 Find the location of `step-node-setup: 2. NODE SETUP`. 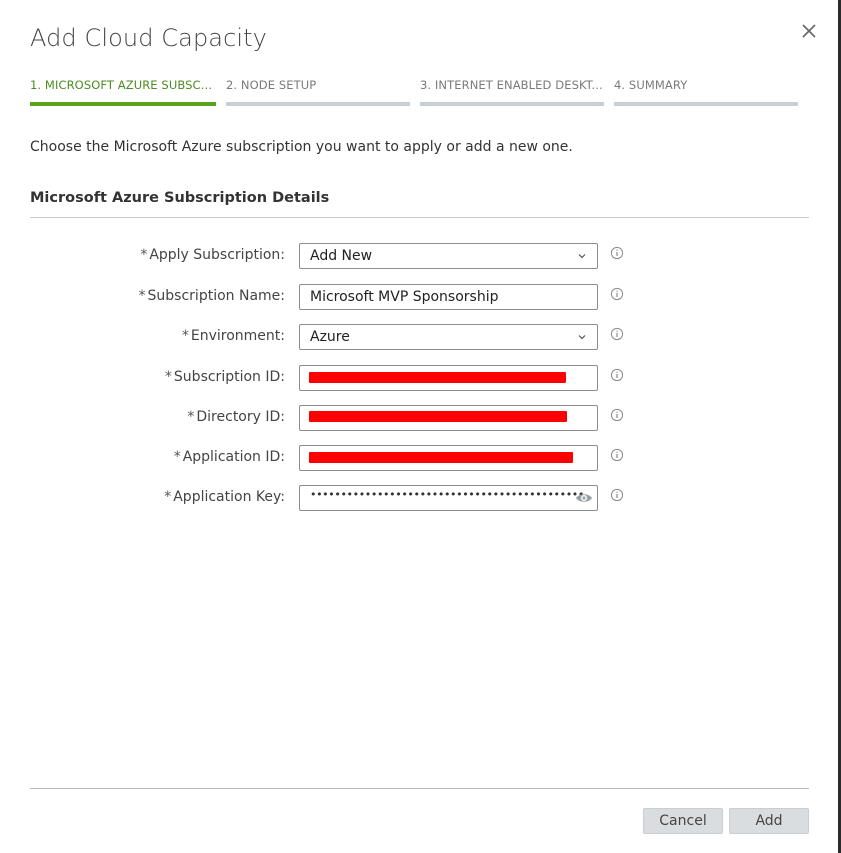

step-node-setup: 2. NODE SETUP is located at coordinates (318, 93).